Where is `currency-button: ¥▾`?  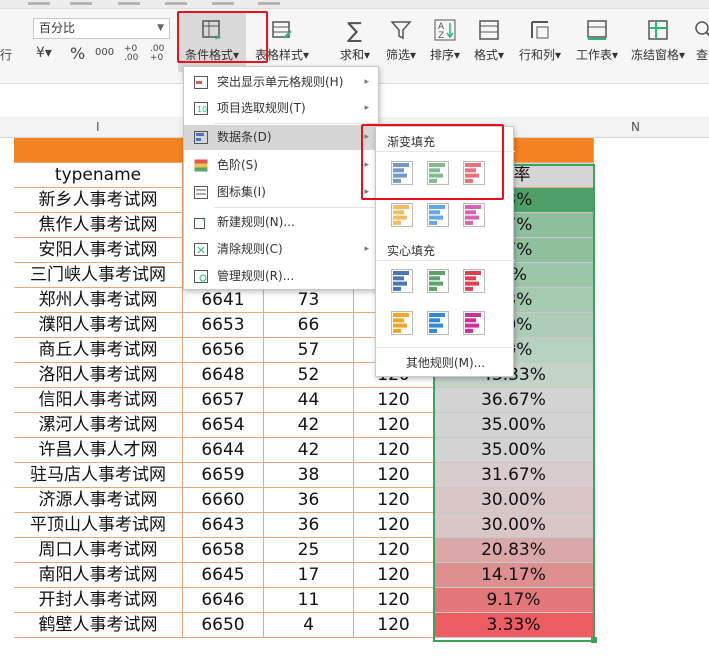
currency-button: ¥▾ is located at coordinates (44, 53).